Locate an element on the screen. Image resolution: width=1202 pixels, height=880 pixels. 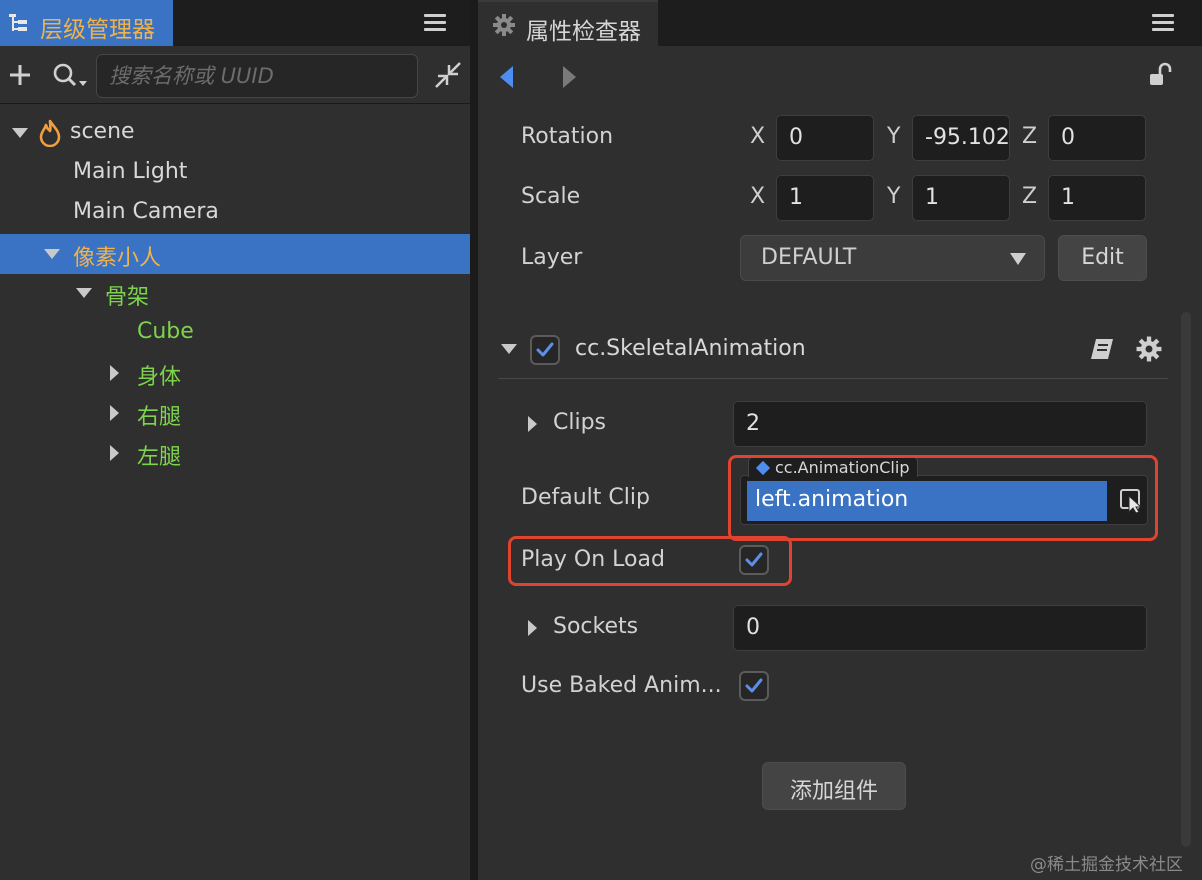
tree-node-body: 身体 is located at coordinates (235, 373).